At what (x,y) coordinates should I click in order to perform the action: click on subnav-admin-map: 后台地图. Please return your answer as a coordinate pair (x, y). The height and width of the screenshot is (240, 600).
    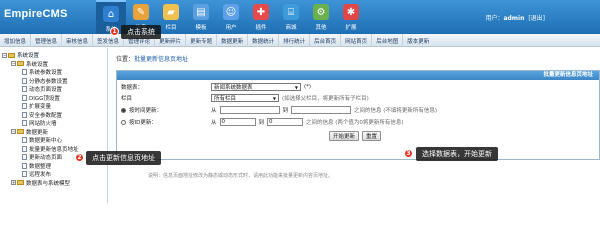
    Looking at the image, I should click on (386, 40).